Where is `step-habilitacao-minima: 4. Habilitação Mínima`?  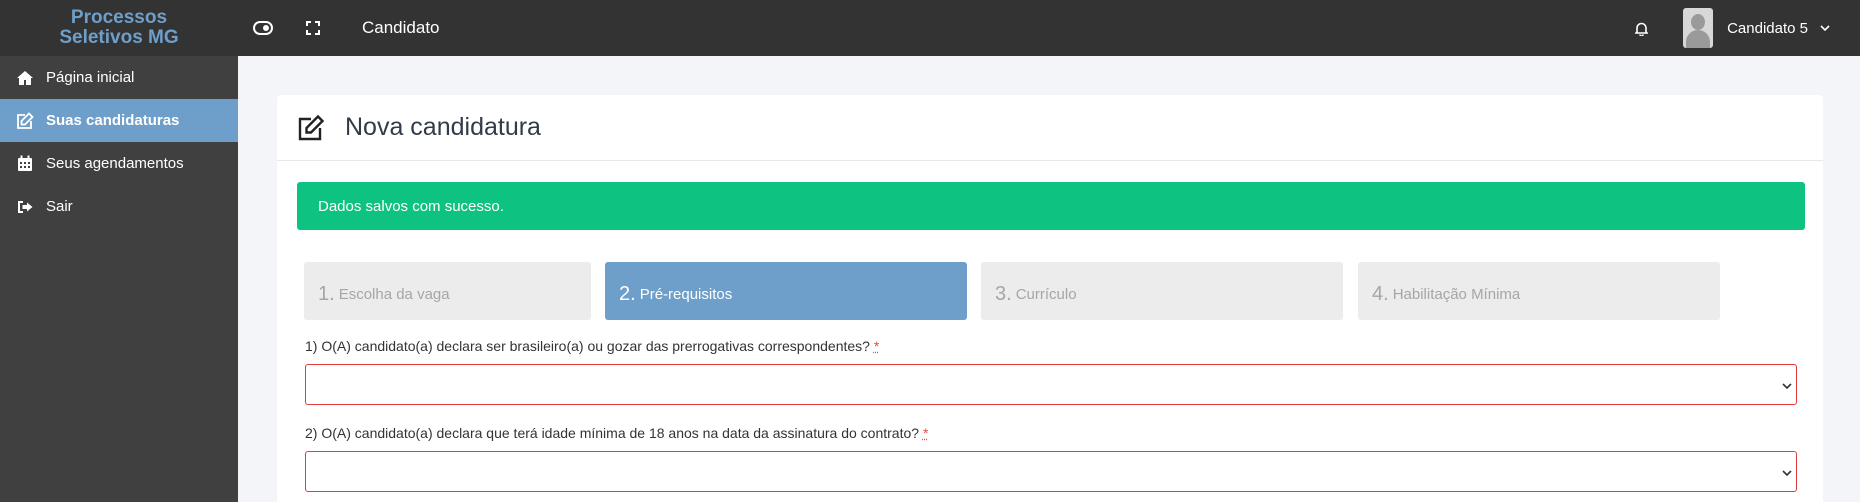 step-habilitacao-minima: 4. Habilitação Mínima is located at coordinates (1539, 291).